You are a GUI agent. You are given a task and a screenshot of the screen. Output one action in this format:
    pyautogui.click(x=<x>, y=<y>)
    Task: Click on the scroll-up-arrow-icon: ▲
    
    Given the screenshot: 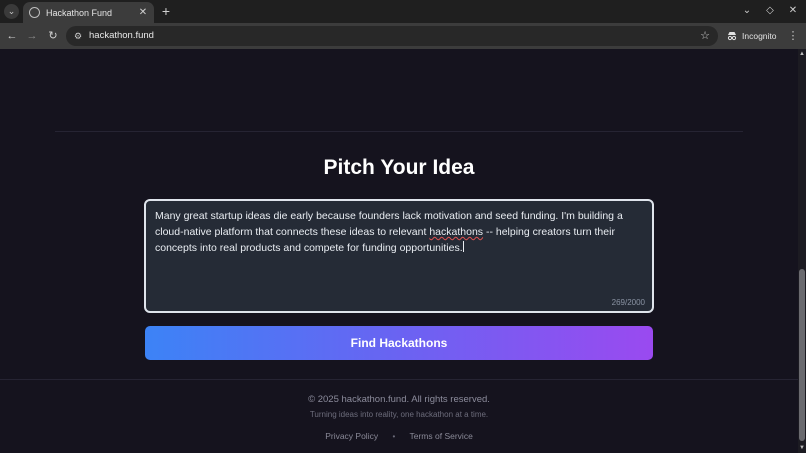 What is the action you would take?
    pyautogui.click(x=802, y=54)
    